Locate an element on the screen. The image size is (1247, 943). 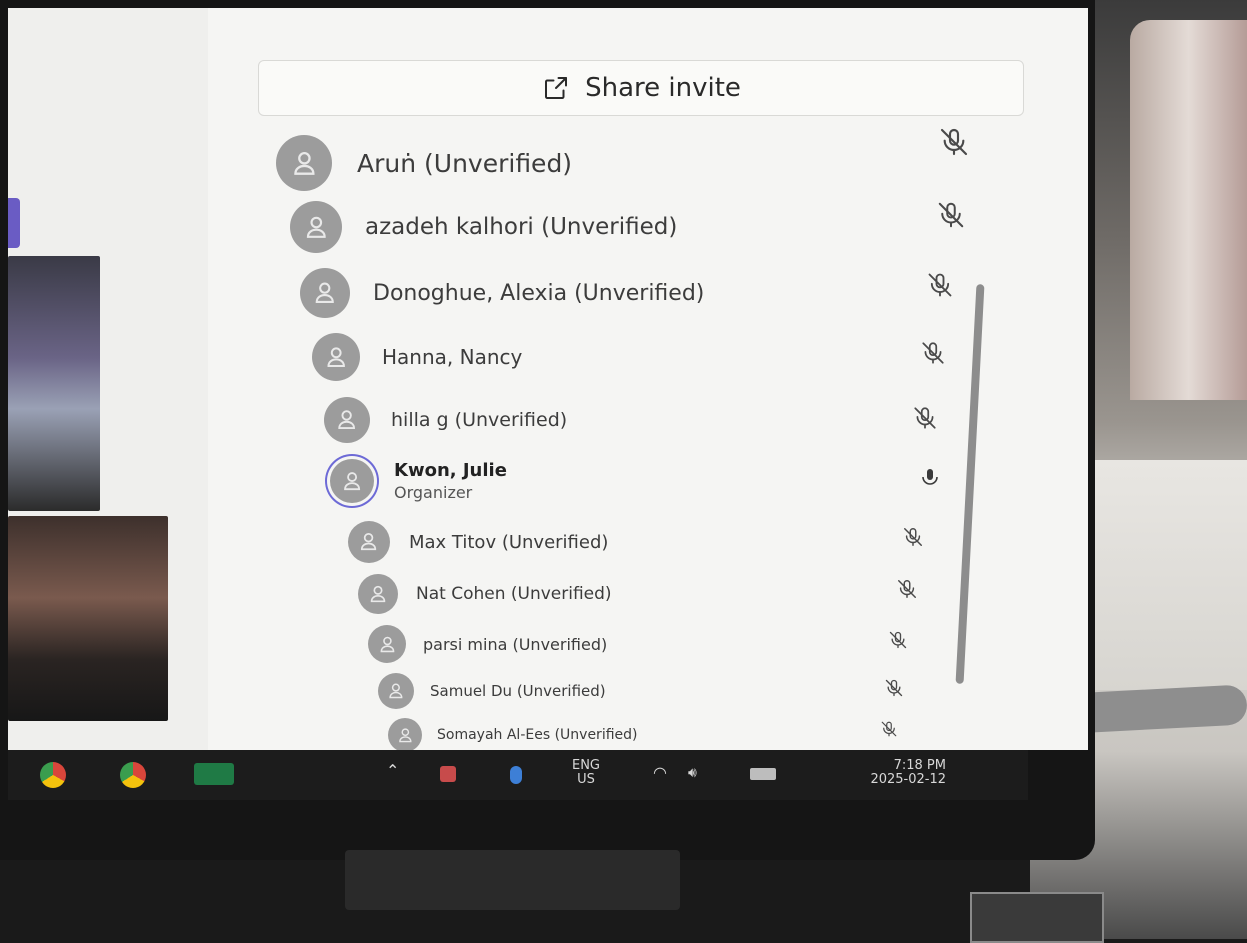
participant-name: Aruṅ (Unverified) is located at coordinates (465, 163).